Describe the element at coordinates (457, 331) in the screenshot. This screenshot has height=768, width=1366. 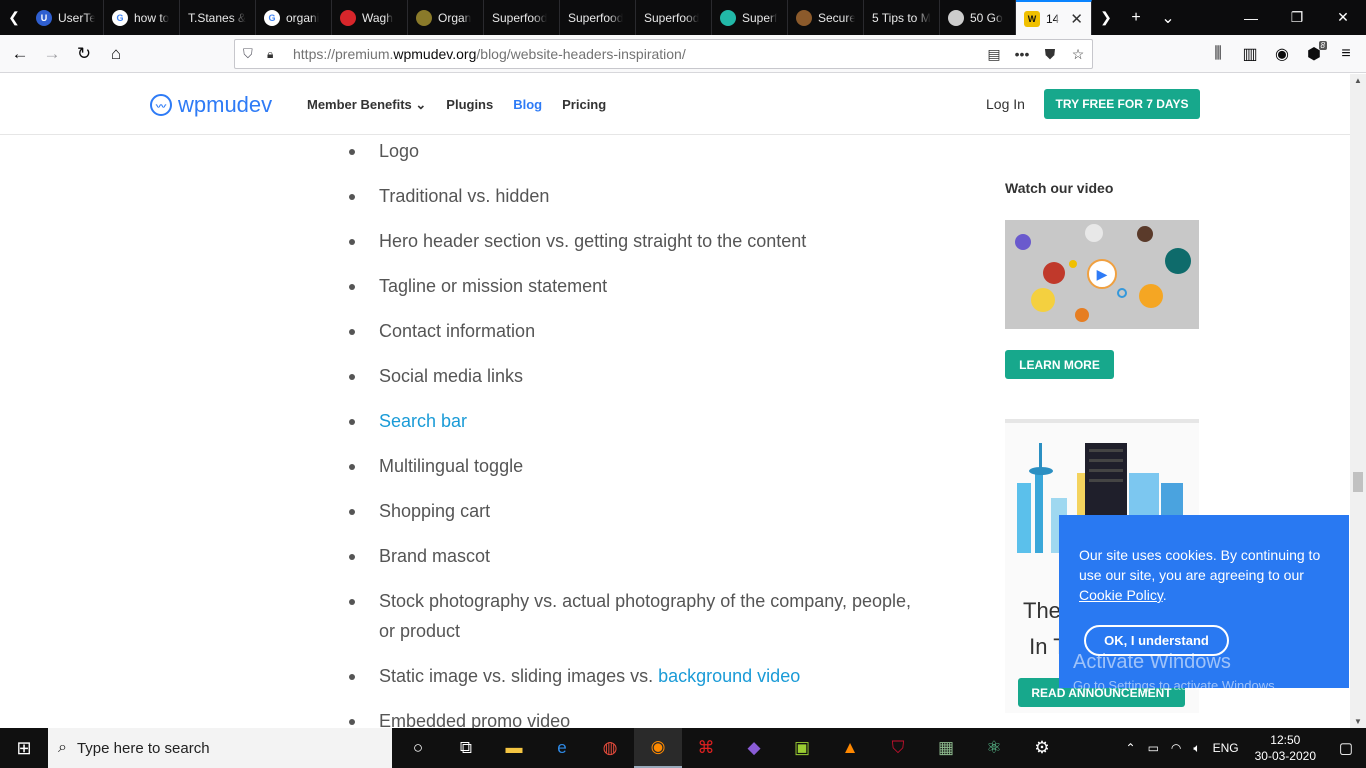
I see `list-item-text: Contact information` at that location.